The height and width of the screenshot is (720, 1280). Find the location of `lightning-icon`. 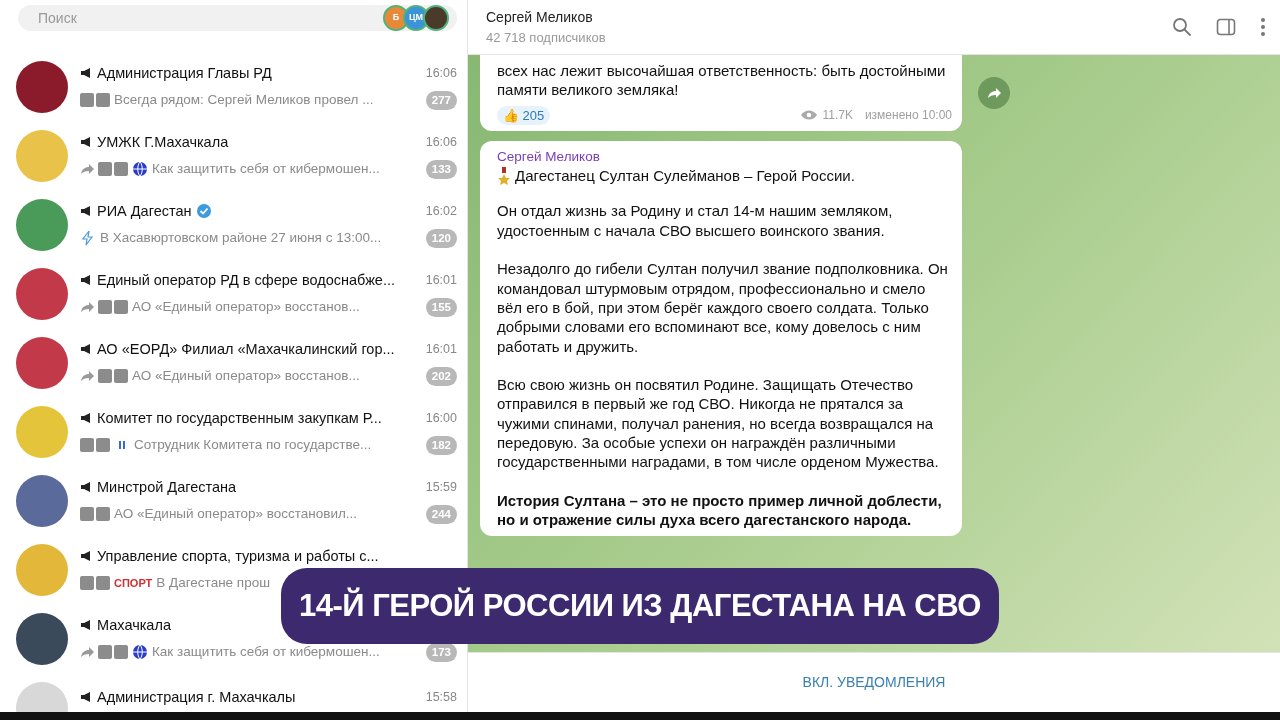

lightning-icon is located at coordinates (88, 238).